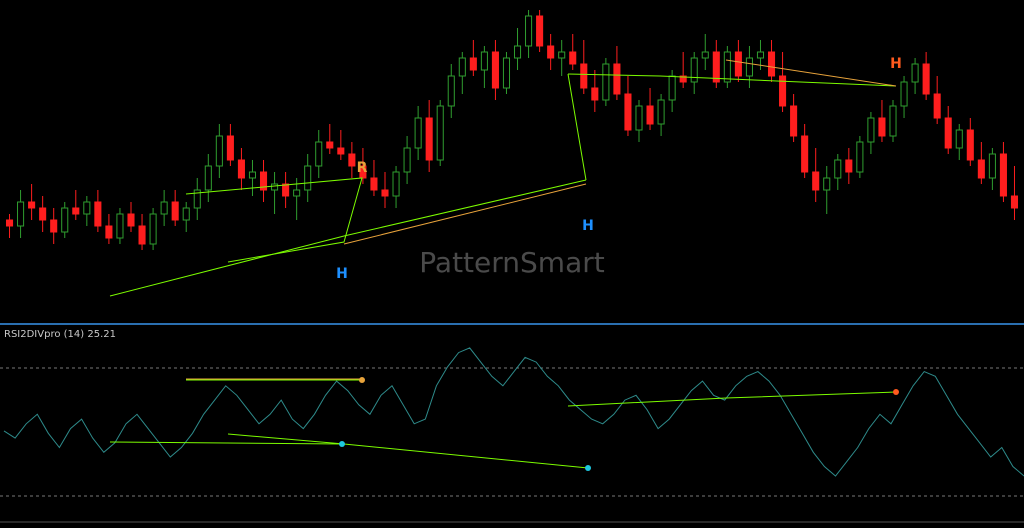 The height and width of the screenshot is (528, 1024). I want to click on marker-h-blue-2: H, so click(588, 226).